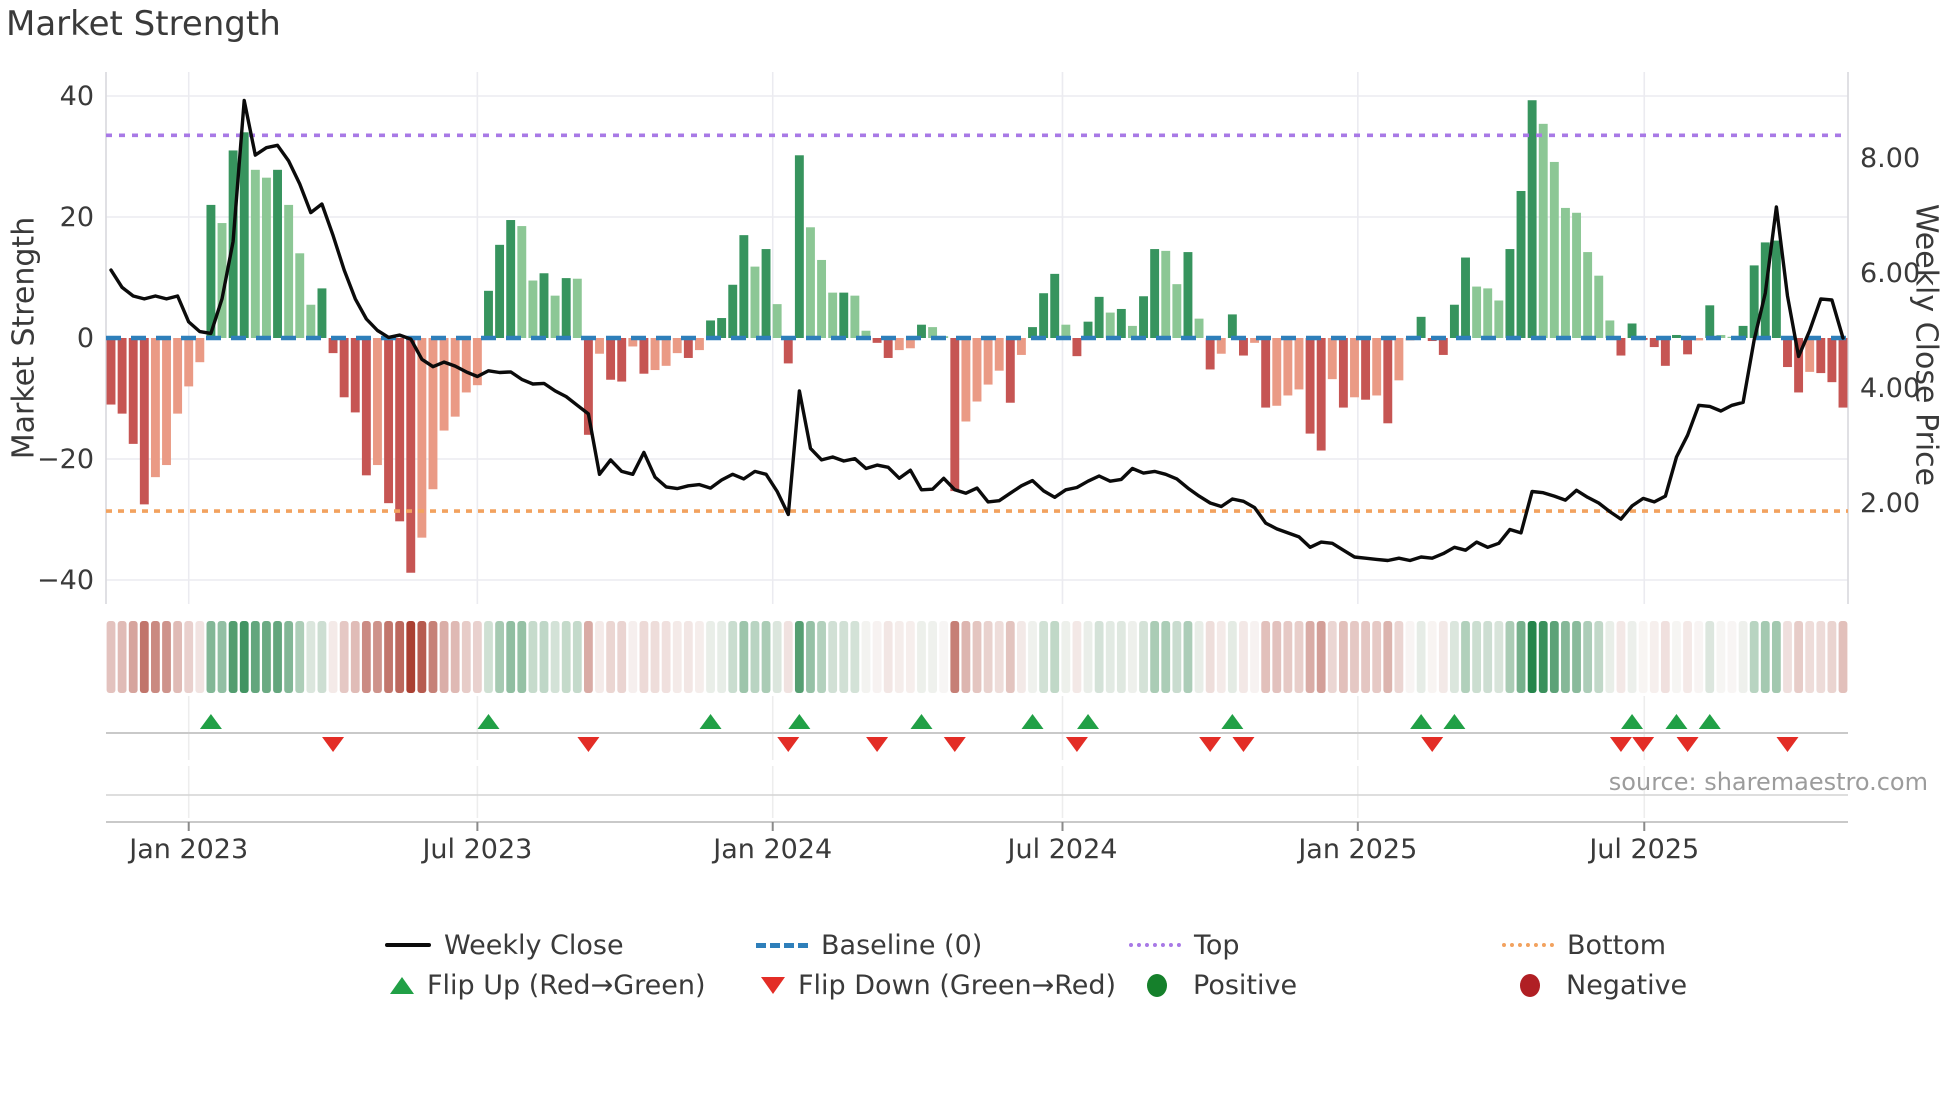 The height and width of the screenshot is (1102, 1960). I want to click on left-tick-label: 40, so click(77, 96).